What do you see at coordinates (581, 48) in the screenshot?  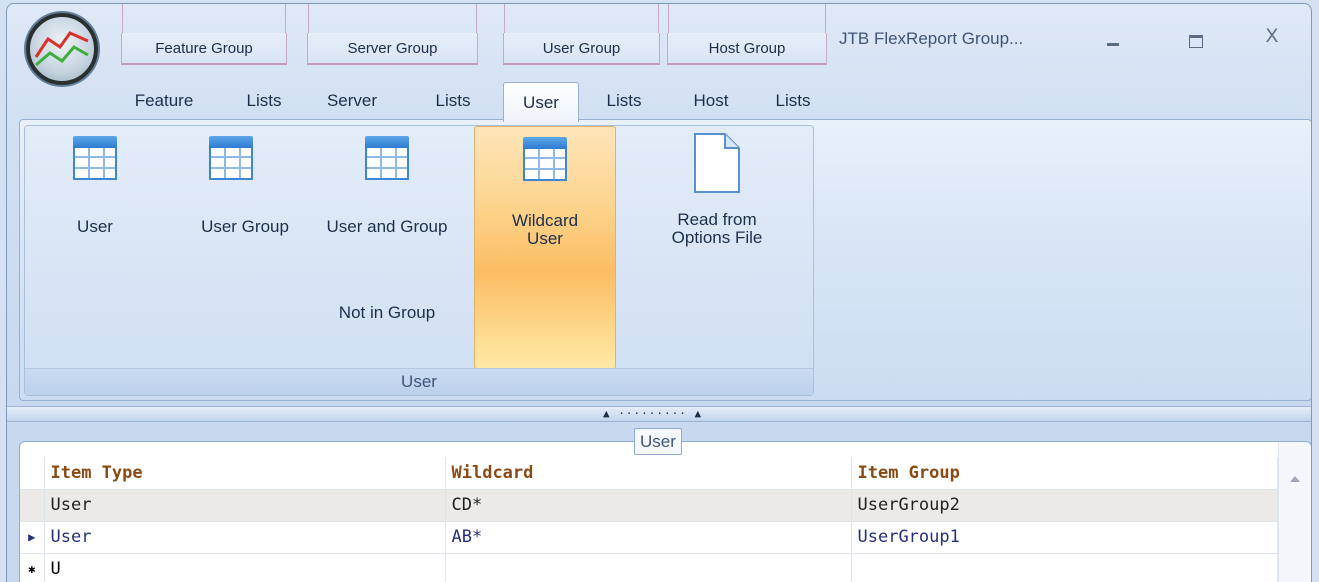 I see `tab-group-label: User Group` at bounding box center [581, 48].